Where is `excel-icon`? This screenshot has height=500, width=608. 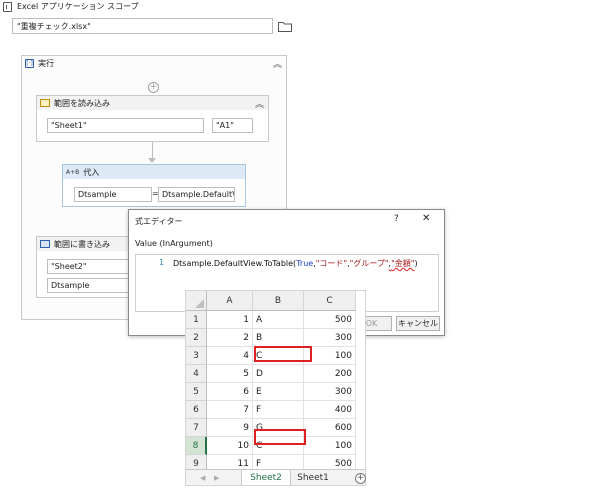
excel-icon is located at coordinates (7, 6).